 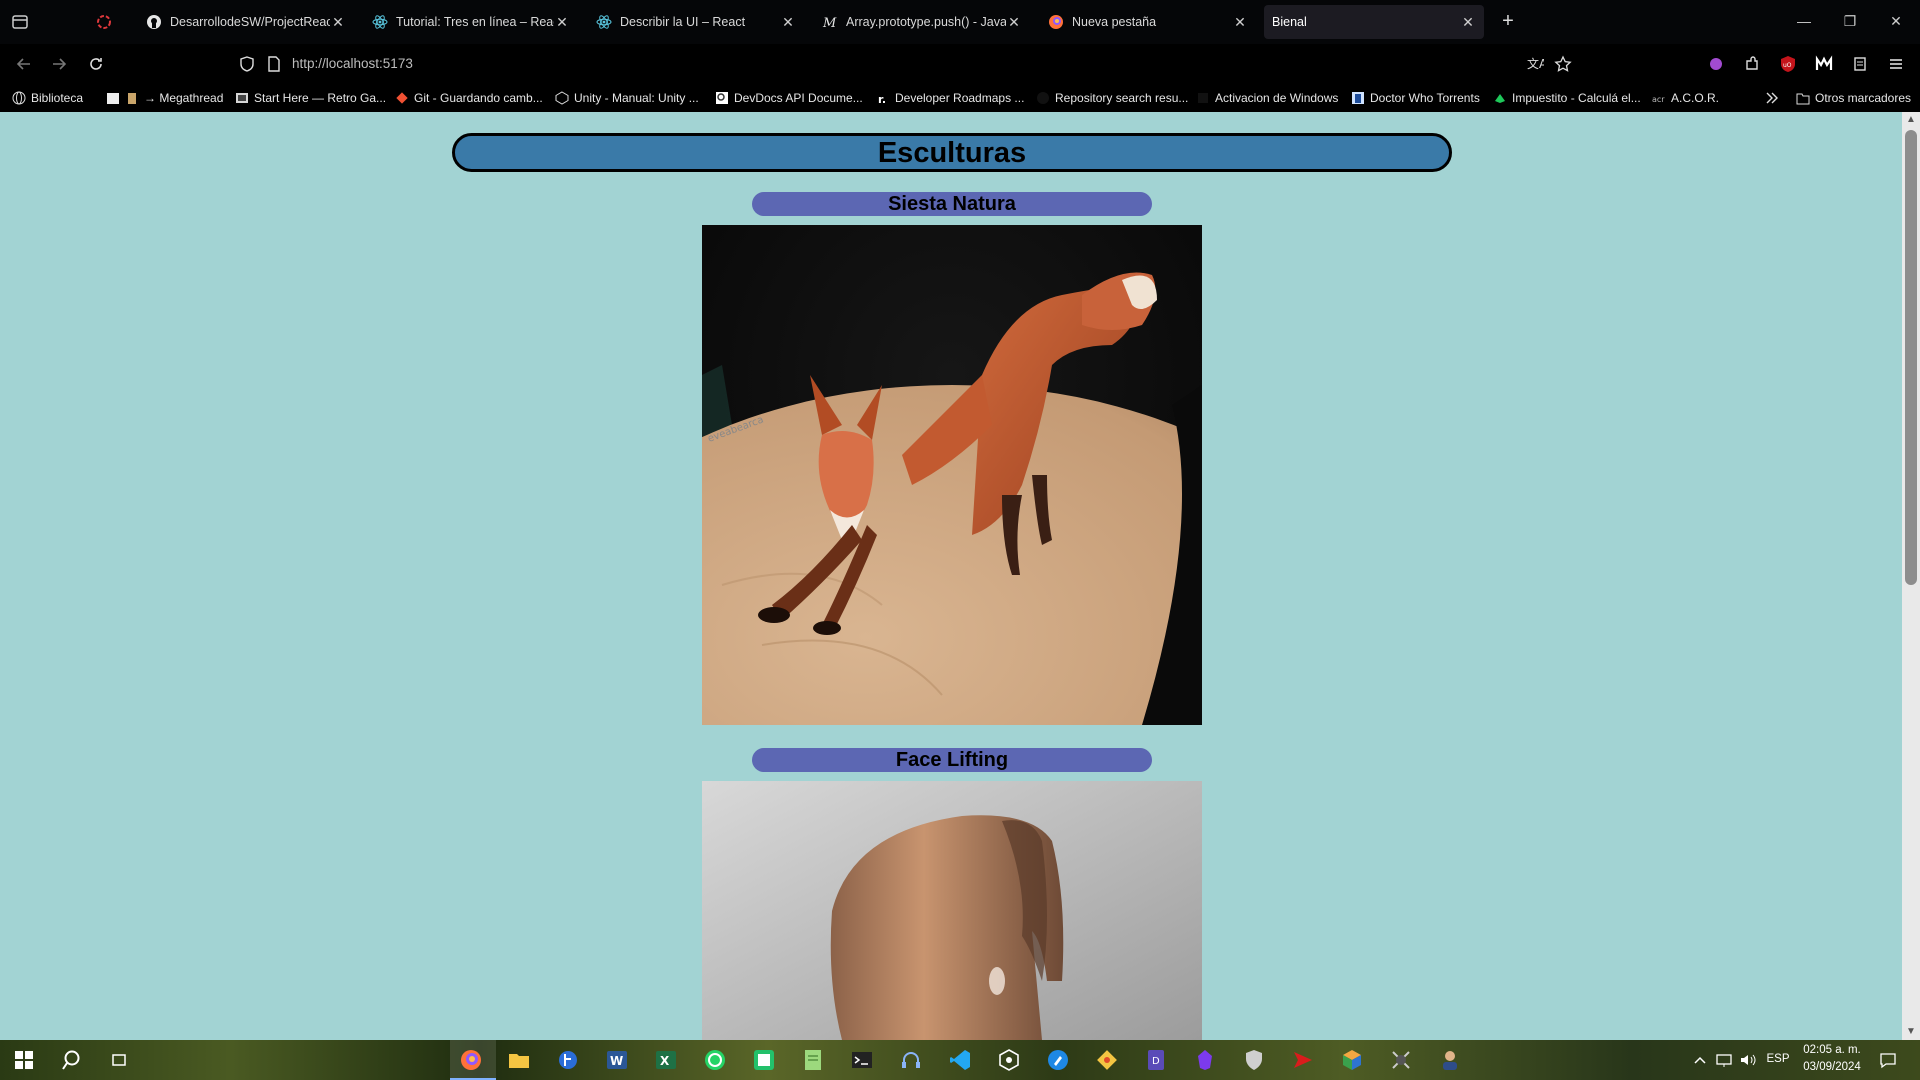 What do you see at coordinates (1537, 66) in the screenshot?
I see `translate-icon: 文A` at bounding box center [1537, 66].